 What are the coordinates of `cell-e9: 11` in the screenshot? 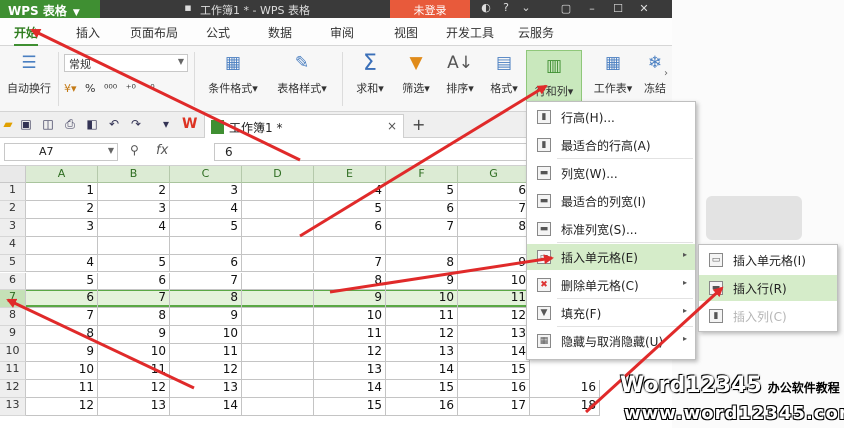 It's located at (350, 335).